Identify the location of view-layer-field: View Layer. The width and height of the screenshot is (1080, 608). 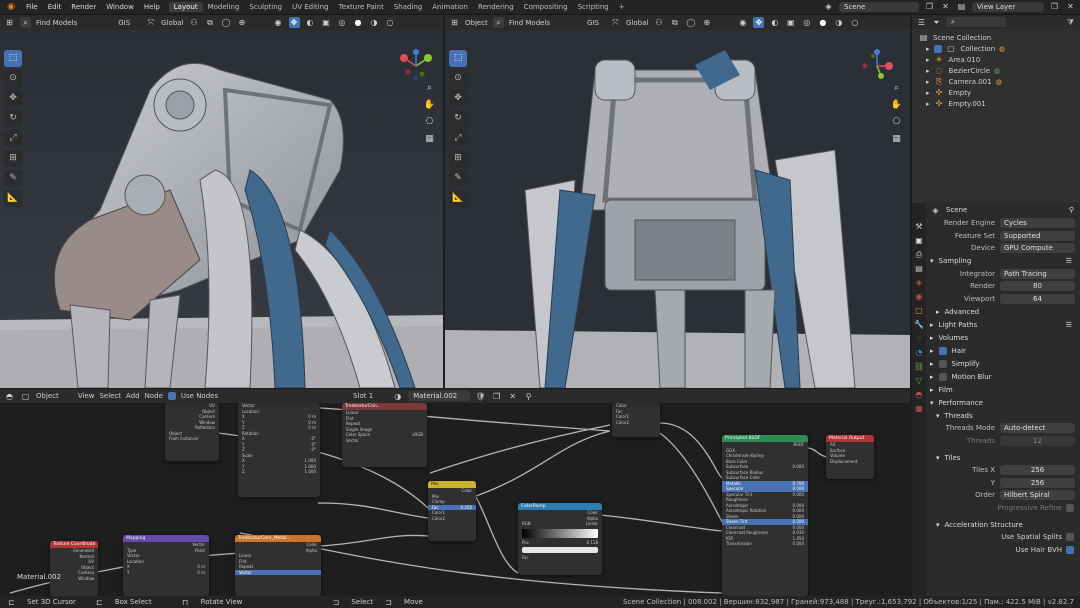
(1008, 6).